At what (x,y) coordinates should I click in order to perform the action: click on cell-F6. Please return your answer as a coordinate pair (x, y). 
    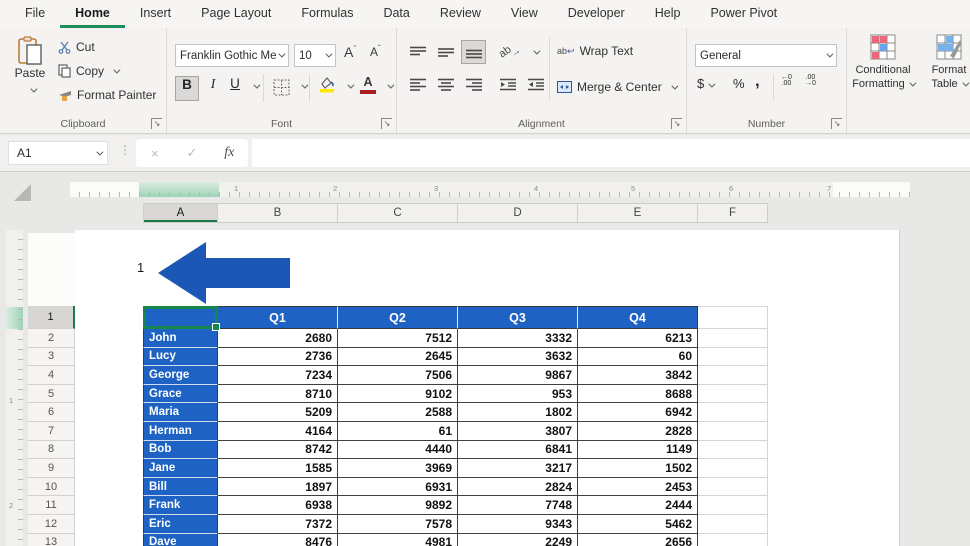
    Looking at the image, I should click on (733, 412).